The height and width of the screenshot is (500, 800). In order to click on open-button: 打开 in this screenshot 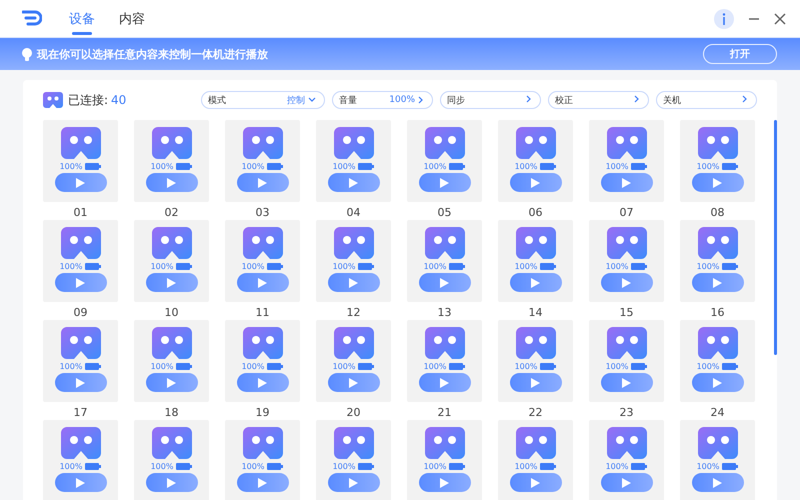, I will do `click(740, 54)`.